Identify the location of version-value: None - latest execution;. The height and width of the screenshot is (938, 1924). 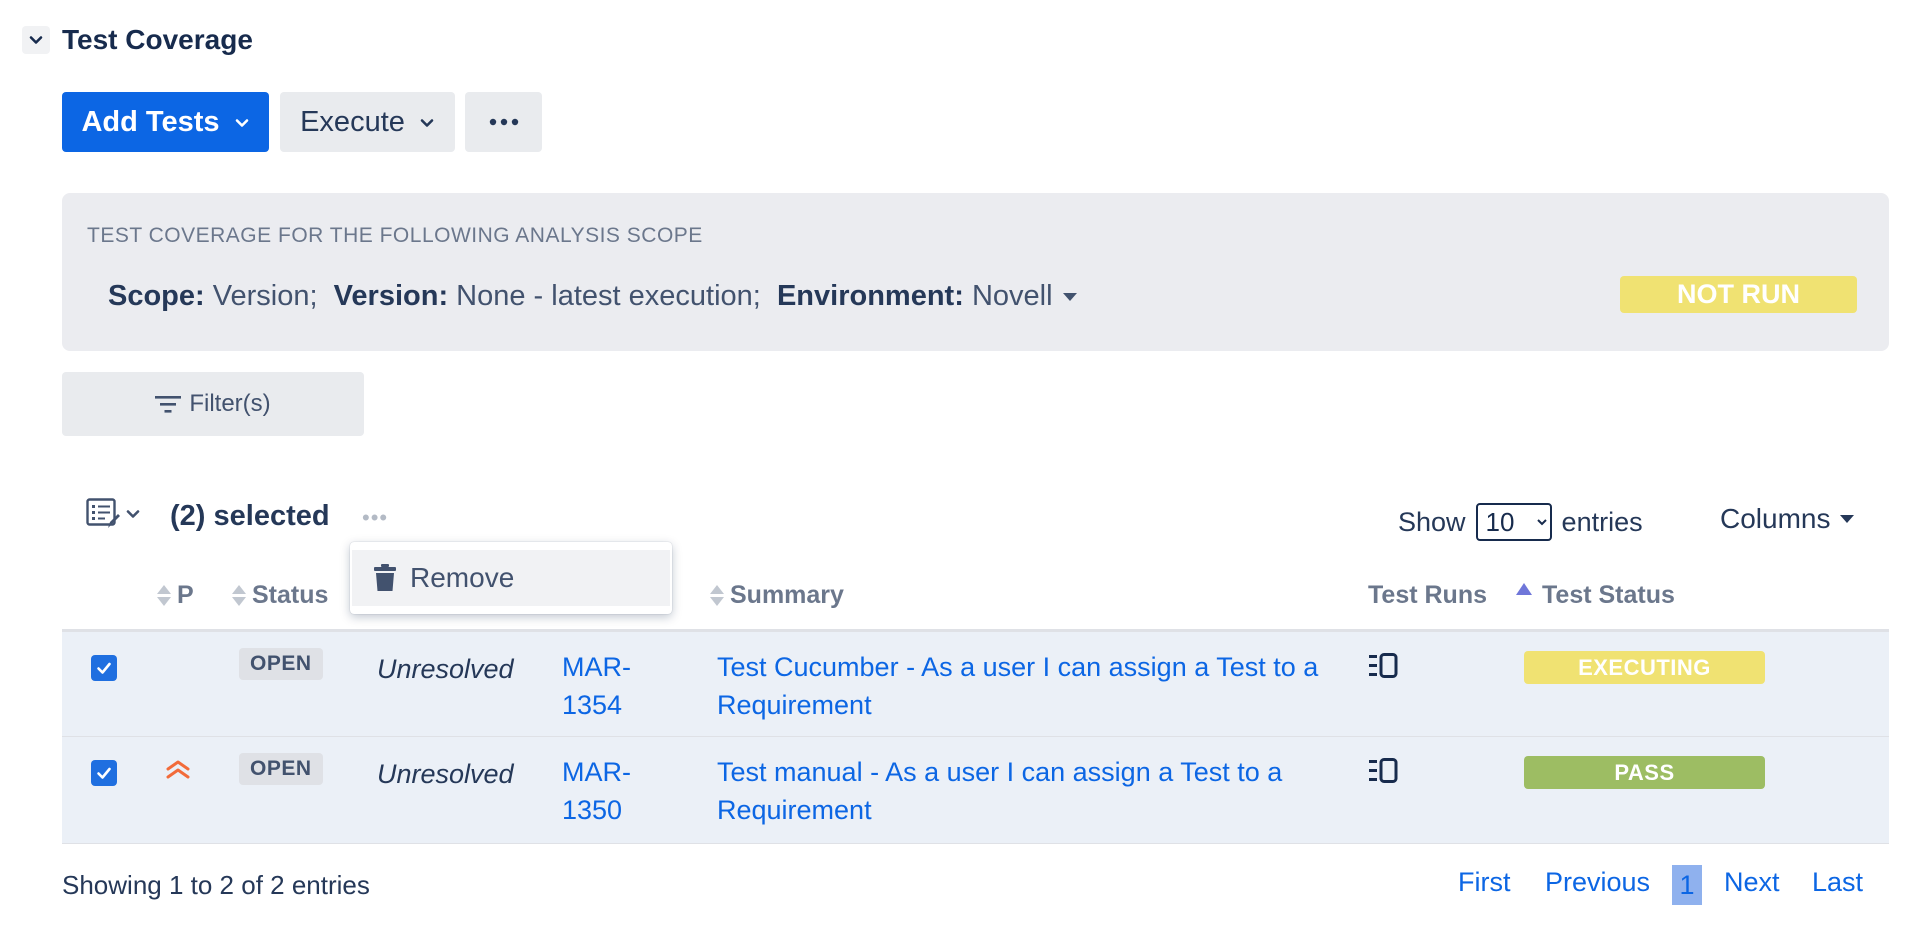
(608, 296).